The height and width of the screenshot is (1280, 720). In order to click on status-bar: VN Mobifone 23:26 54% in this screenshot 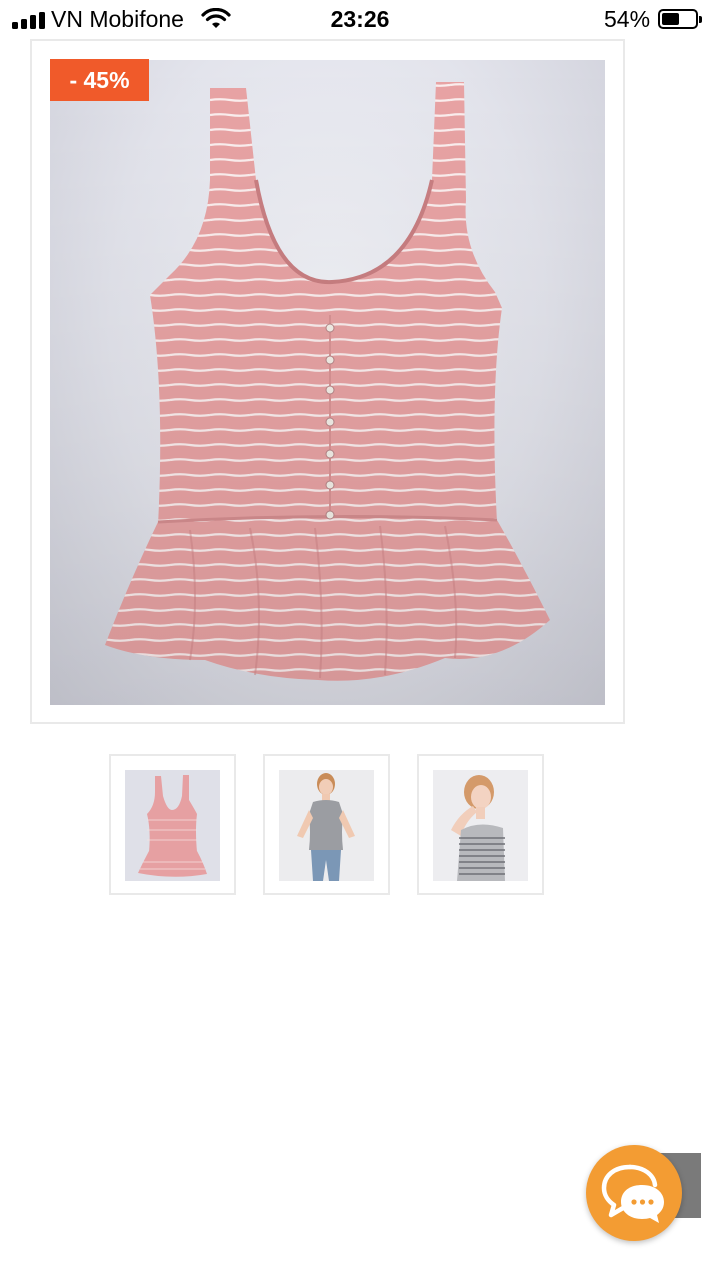, I will do `click(360, 20)`.